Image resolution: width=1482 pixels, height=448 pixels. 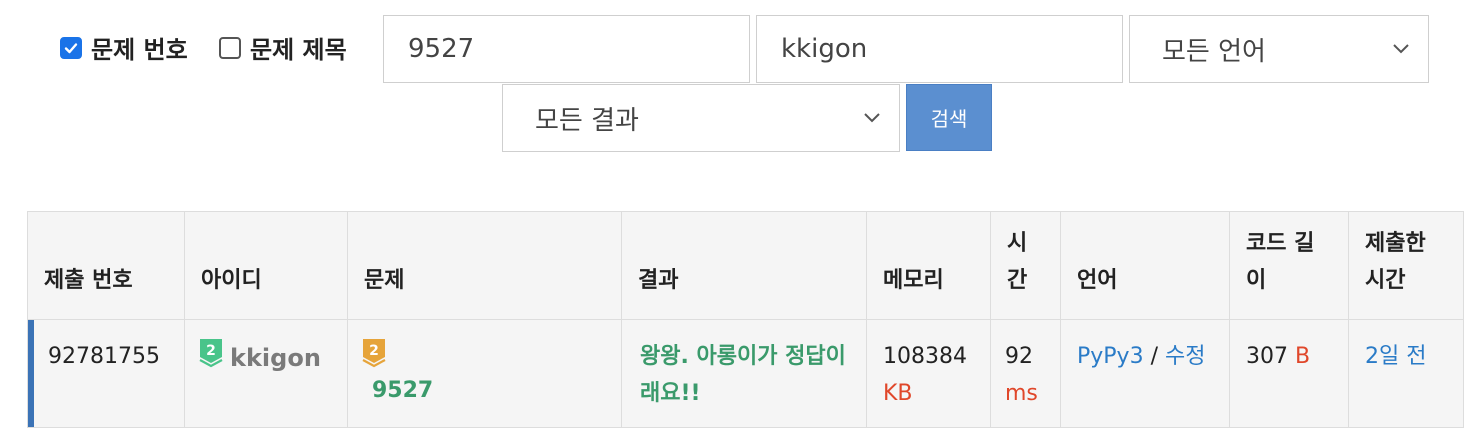 I want to click on header-user: 아이디, so click(x=266, y=265).